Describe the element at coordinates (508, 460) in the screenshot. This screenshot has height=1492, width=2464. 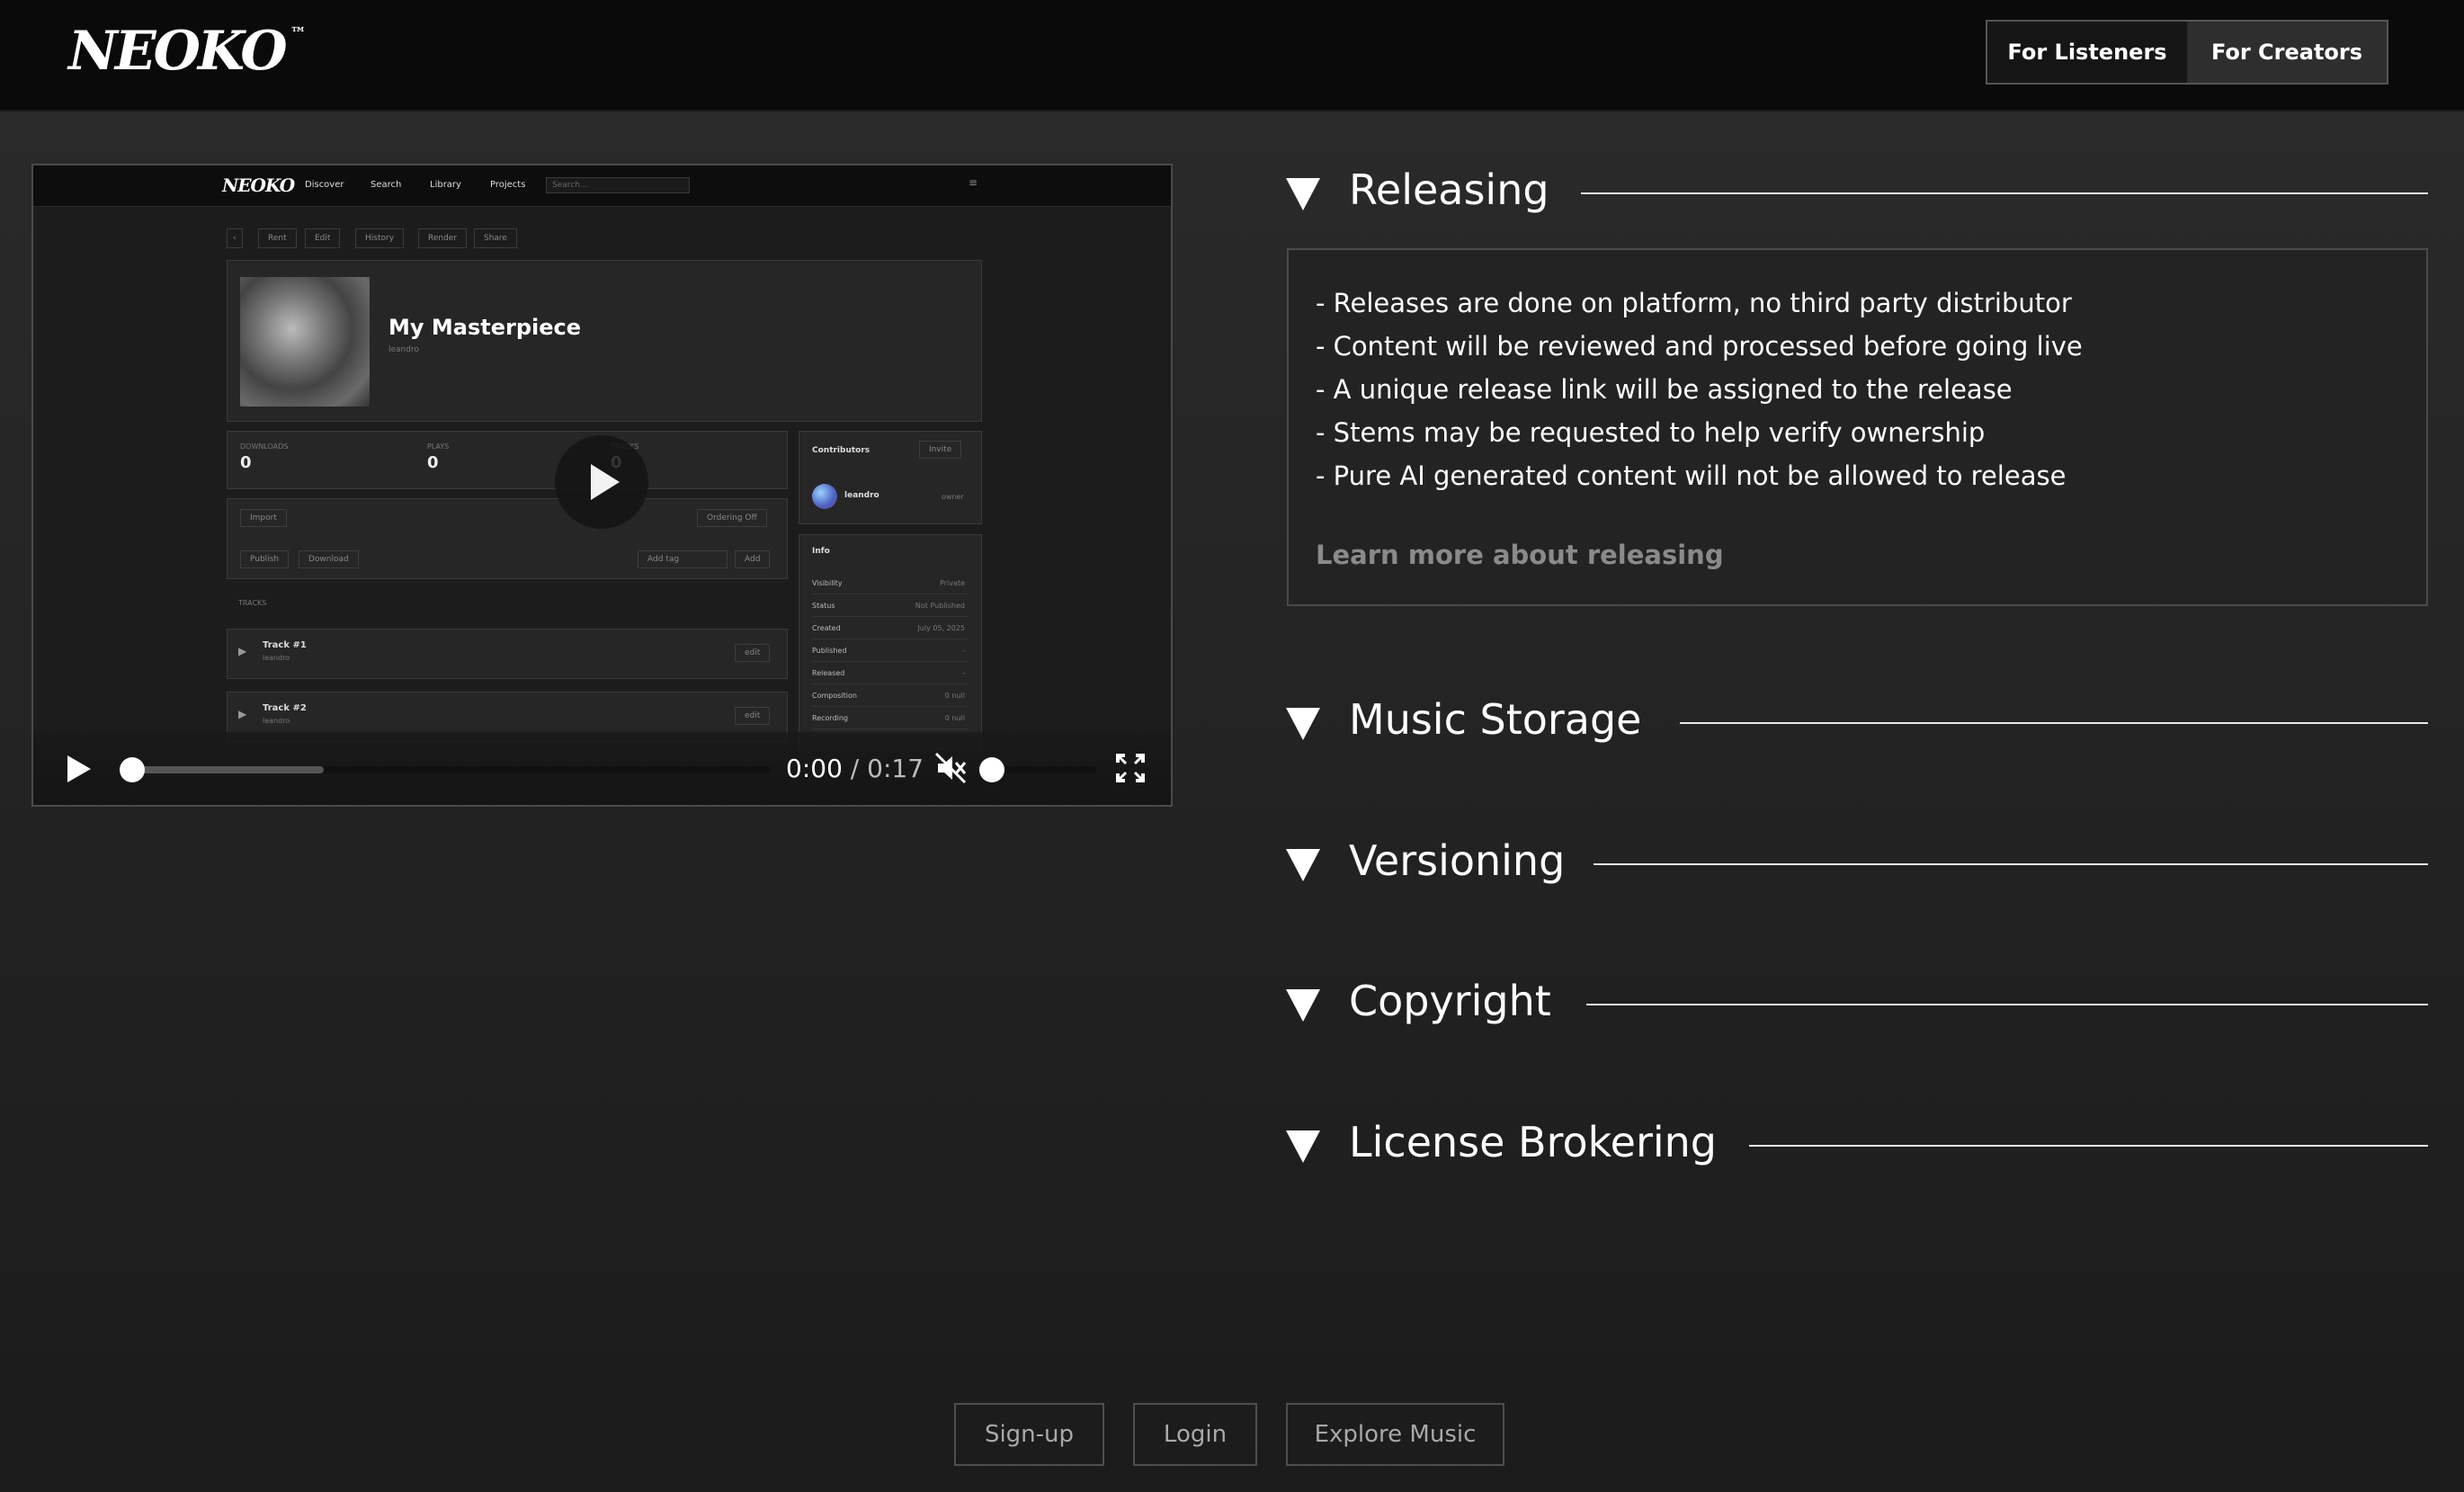
I see `video-frame-stats` at that location.